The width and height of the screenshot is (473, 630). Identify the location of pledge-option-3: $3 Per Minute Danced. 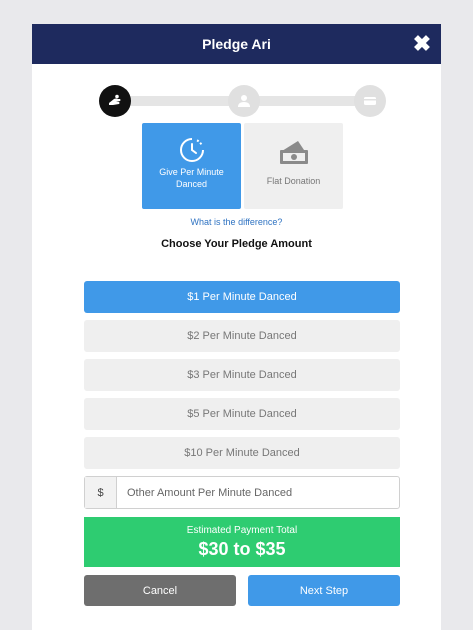
(242, 375).